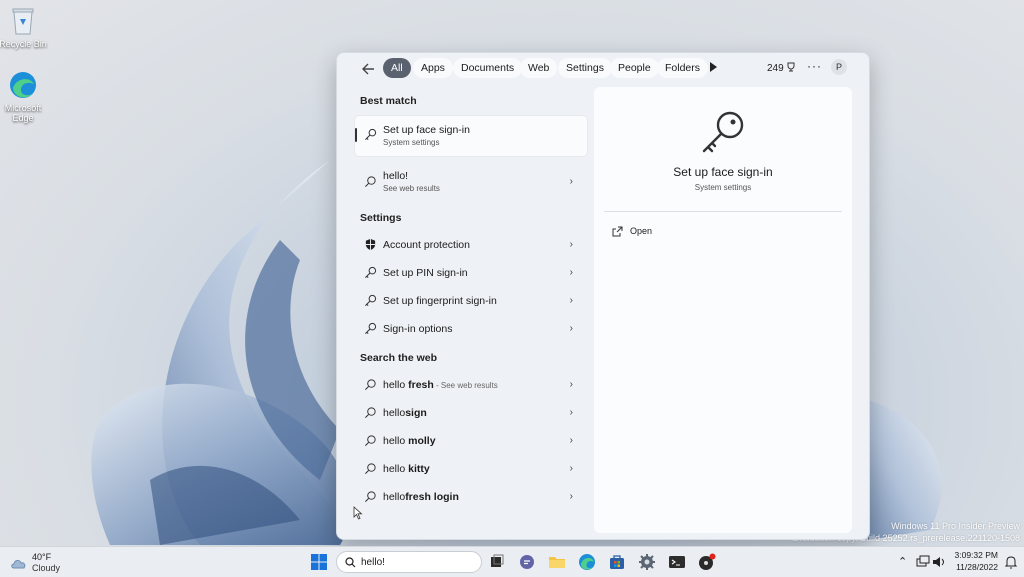 This screenshot has width=1024, height=577. I want to click on back-arrow-icon, so click(369, 69).